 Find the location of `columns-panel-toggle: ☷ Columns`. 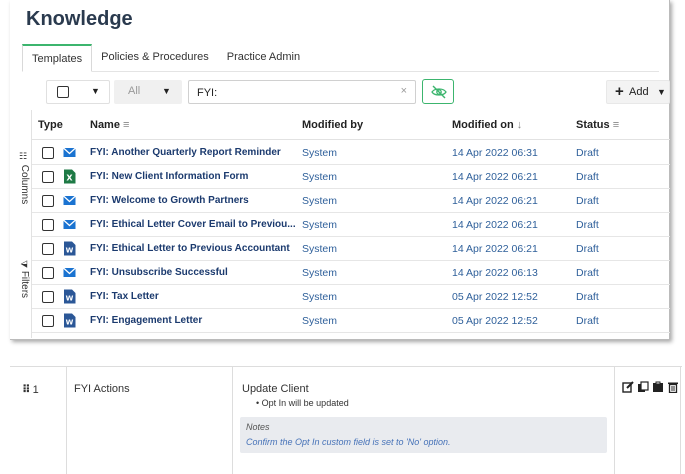

columns-panel-toggle: ☷ Columns is located at coordinates (21, 178).